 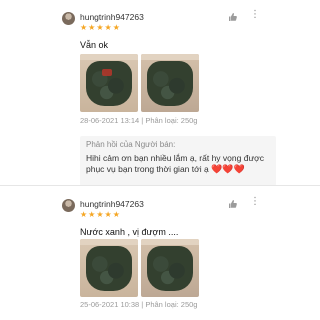 I want to click on review-meta: 25-06-2021 10:38 | Phân loại: 250g, so click(x=139, y=304).